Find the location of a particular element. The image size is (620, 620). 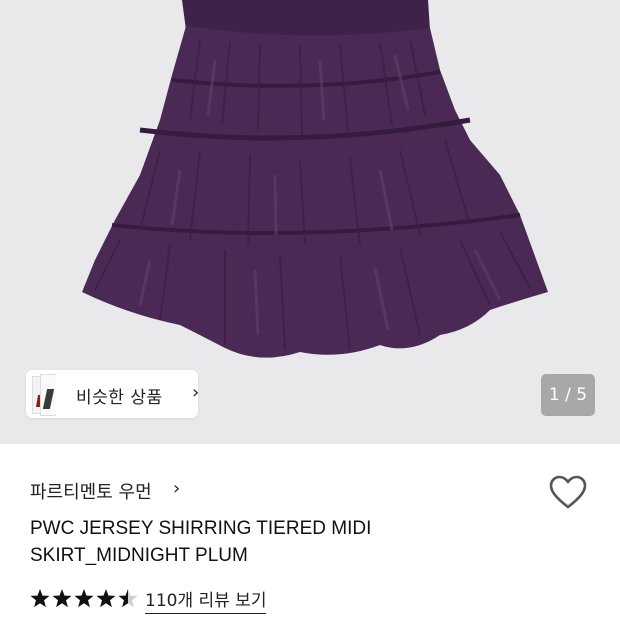

similar-products-button: 비슷한 상품 › is located at coordinates (113, 394).